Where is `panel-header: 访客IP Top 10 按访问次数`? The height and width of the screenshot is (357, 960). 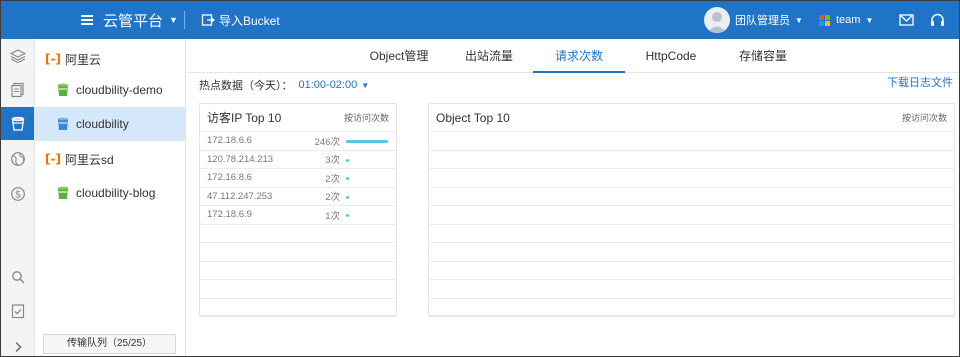
panel-header: 访客IP Top 10 按访问次数 is located at coordinates (298, 118).